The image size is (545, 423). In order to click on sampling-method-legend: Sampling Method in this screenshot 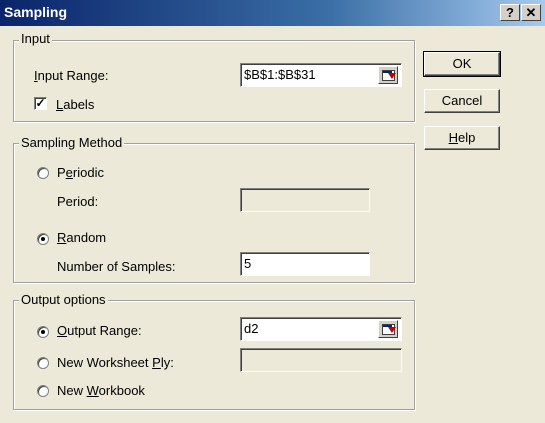, I will do `click(72, 142)`.